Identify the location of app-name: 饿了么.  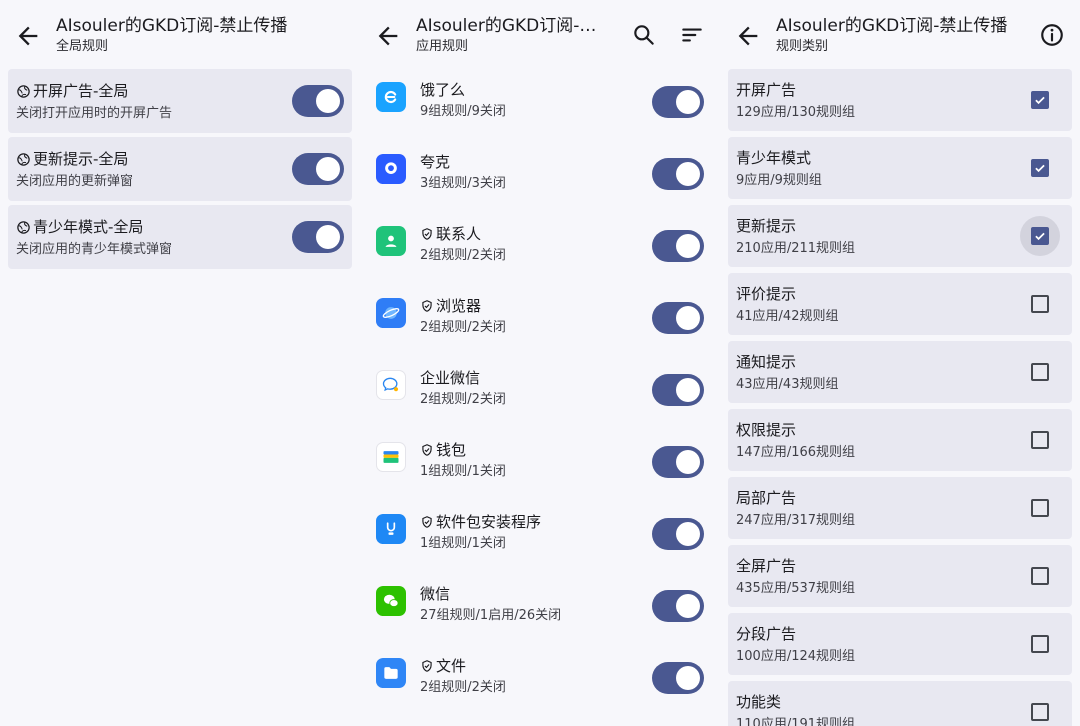
(443, 90).